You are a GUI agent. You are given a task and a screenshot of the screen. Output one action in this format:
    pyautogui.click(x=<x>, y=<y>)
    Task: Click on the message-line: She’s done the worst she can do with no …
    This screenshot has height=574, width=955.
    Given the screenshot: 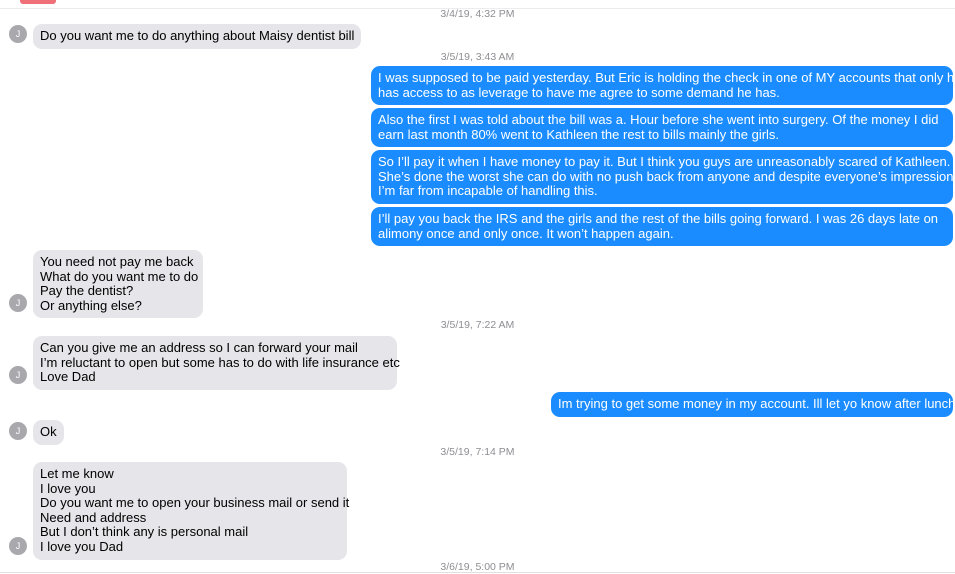 What is the action you would take?
    pyautogui.click(x=666, y=176)
    